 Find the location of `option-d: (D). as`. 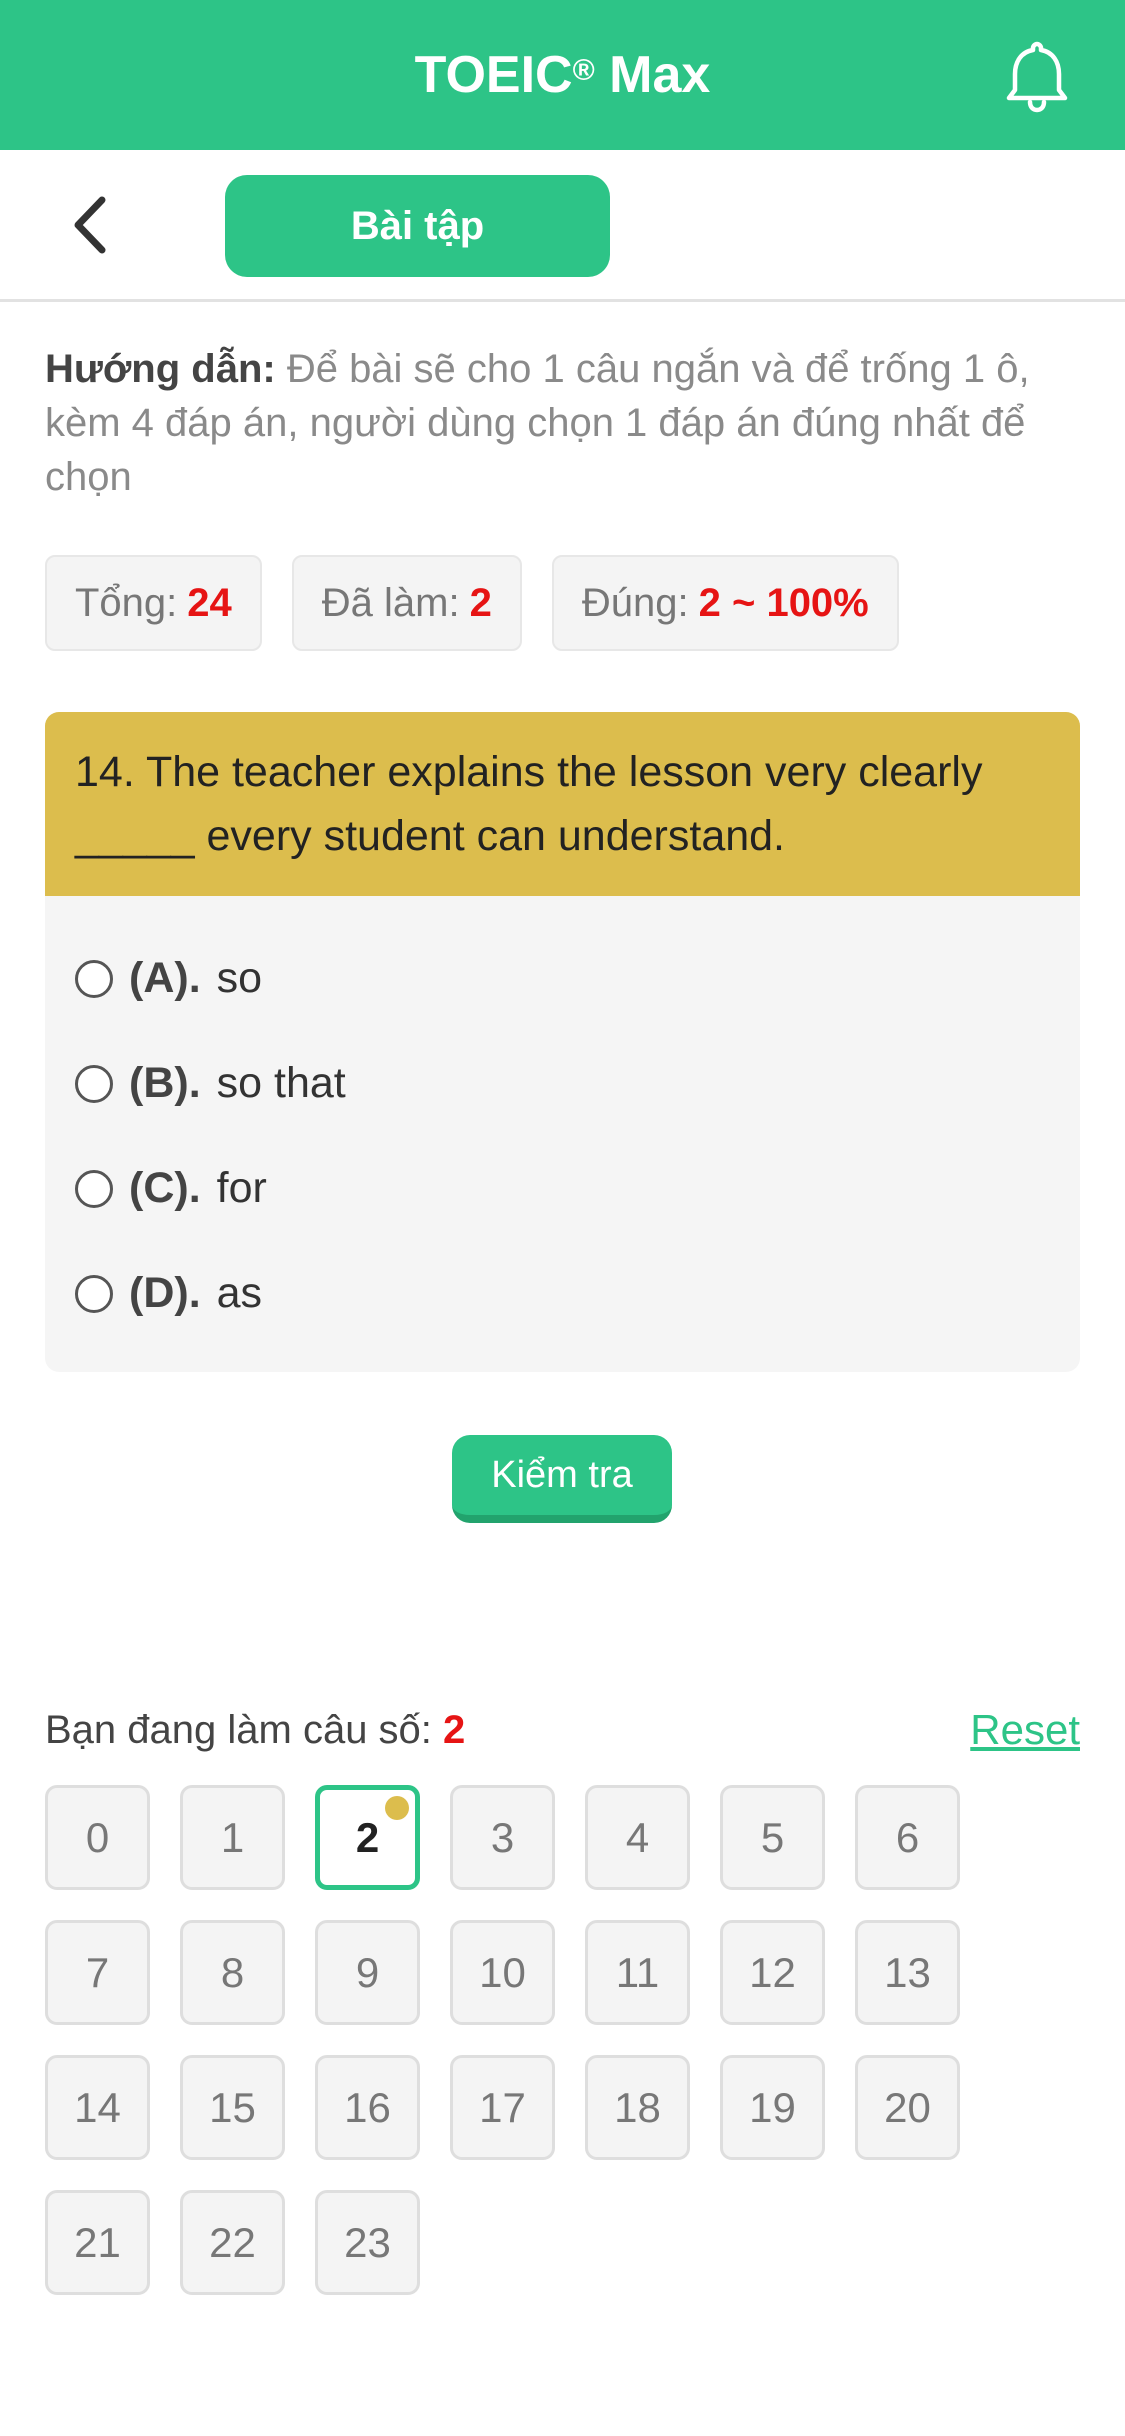

option-d: (D). as is located at coordinates (562, 1293).